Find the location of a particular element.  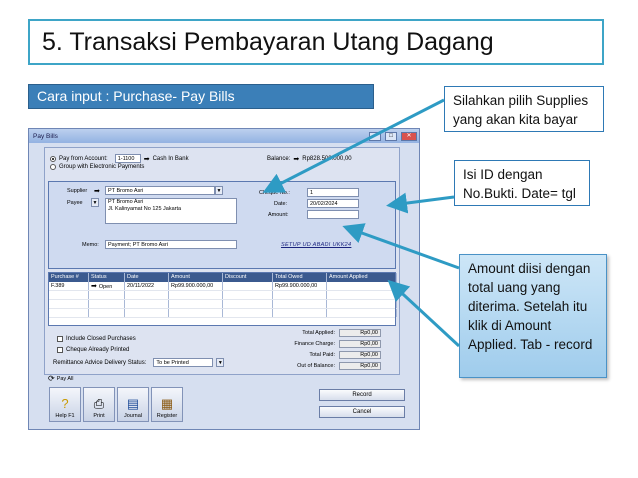

cheque-printed-label: Cheque Already Printed is located at coordinates (98, 350).